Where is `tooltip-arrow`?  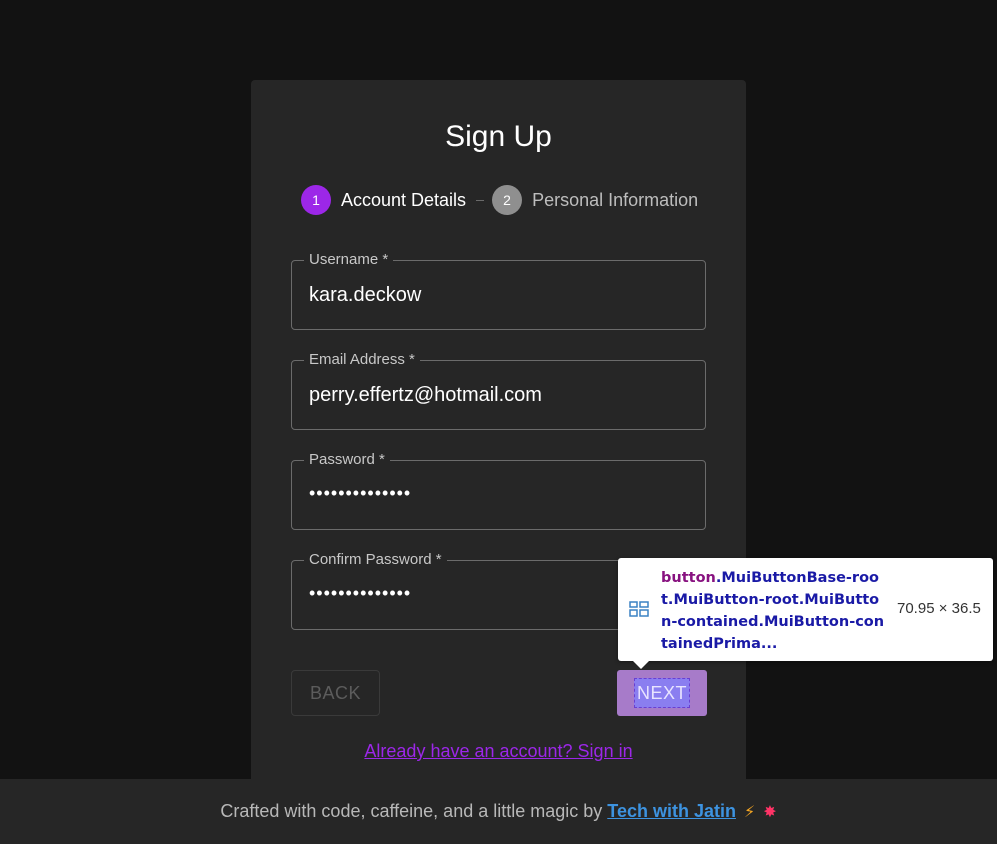
tooltip-arrow is located at coordinates (641, 665).